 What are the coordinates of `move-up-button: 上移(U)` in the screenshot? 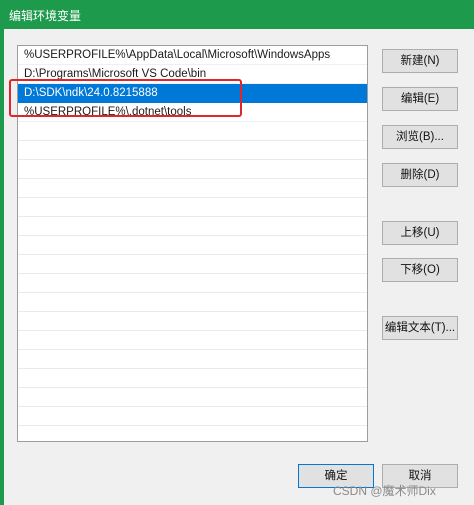 It's located at (420, 233).